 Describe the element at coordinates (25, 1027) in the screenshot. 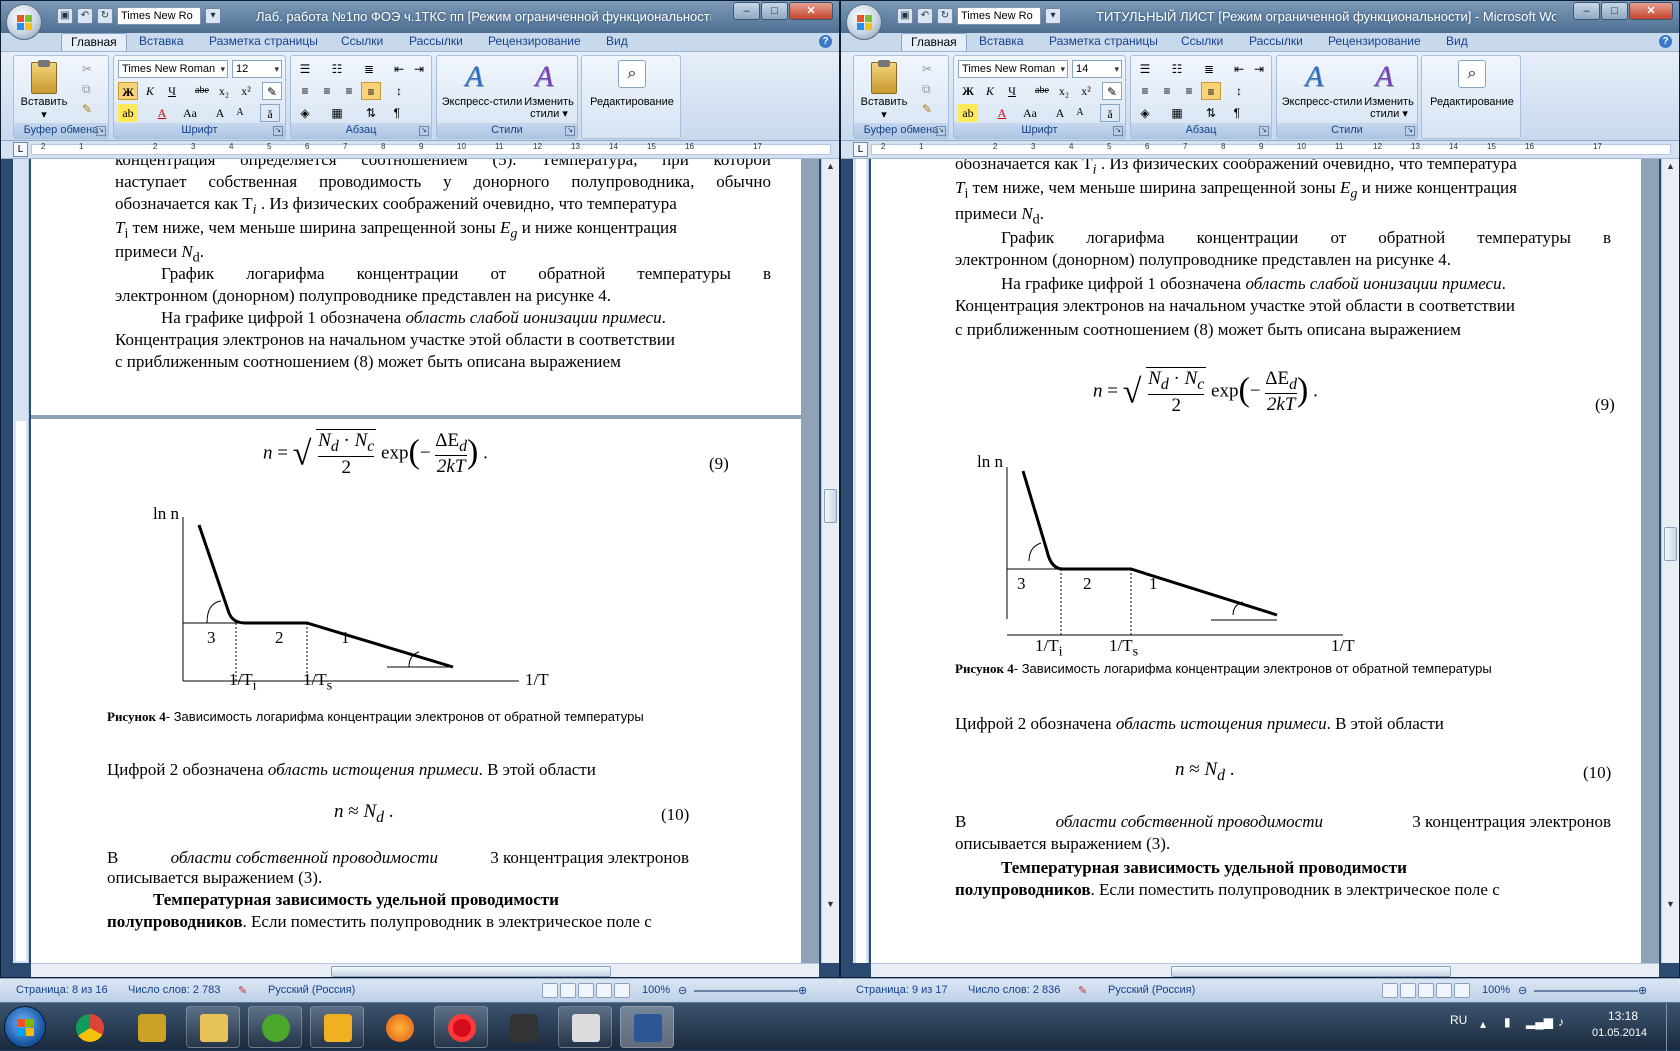

I see `start-button-icon` at that location.